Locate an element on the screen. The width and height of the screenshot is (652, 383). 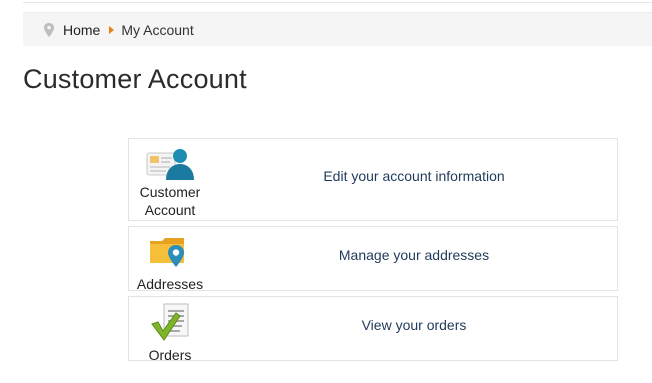
breadcrumb-home-link: Home is located at coordinates (81, 30).